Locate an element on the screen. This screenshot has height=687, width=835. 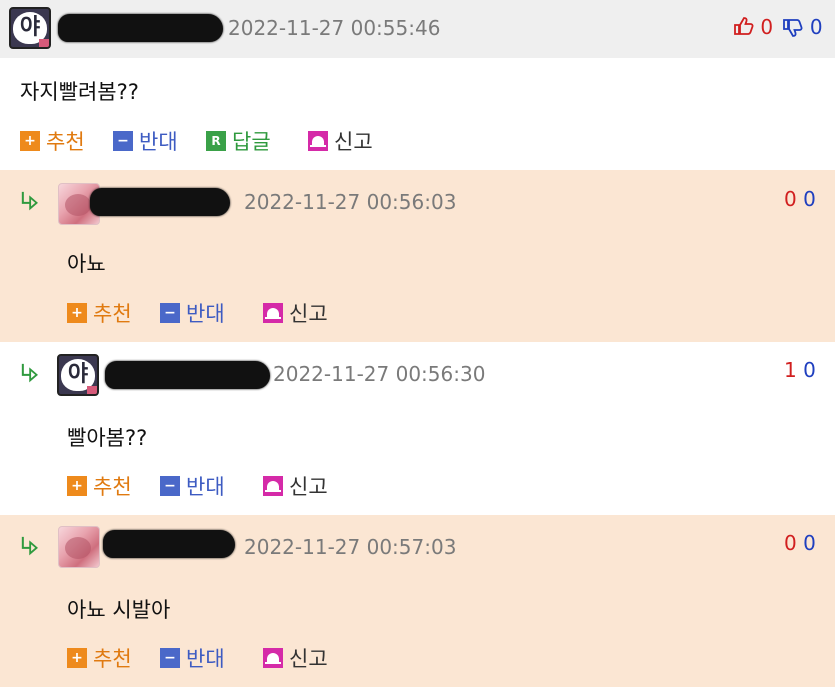
reply-timestamp: 2022-11-27 00:56:30 is located at coordinates (379, 374).